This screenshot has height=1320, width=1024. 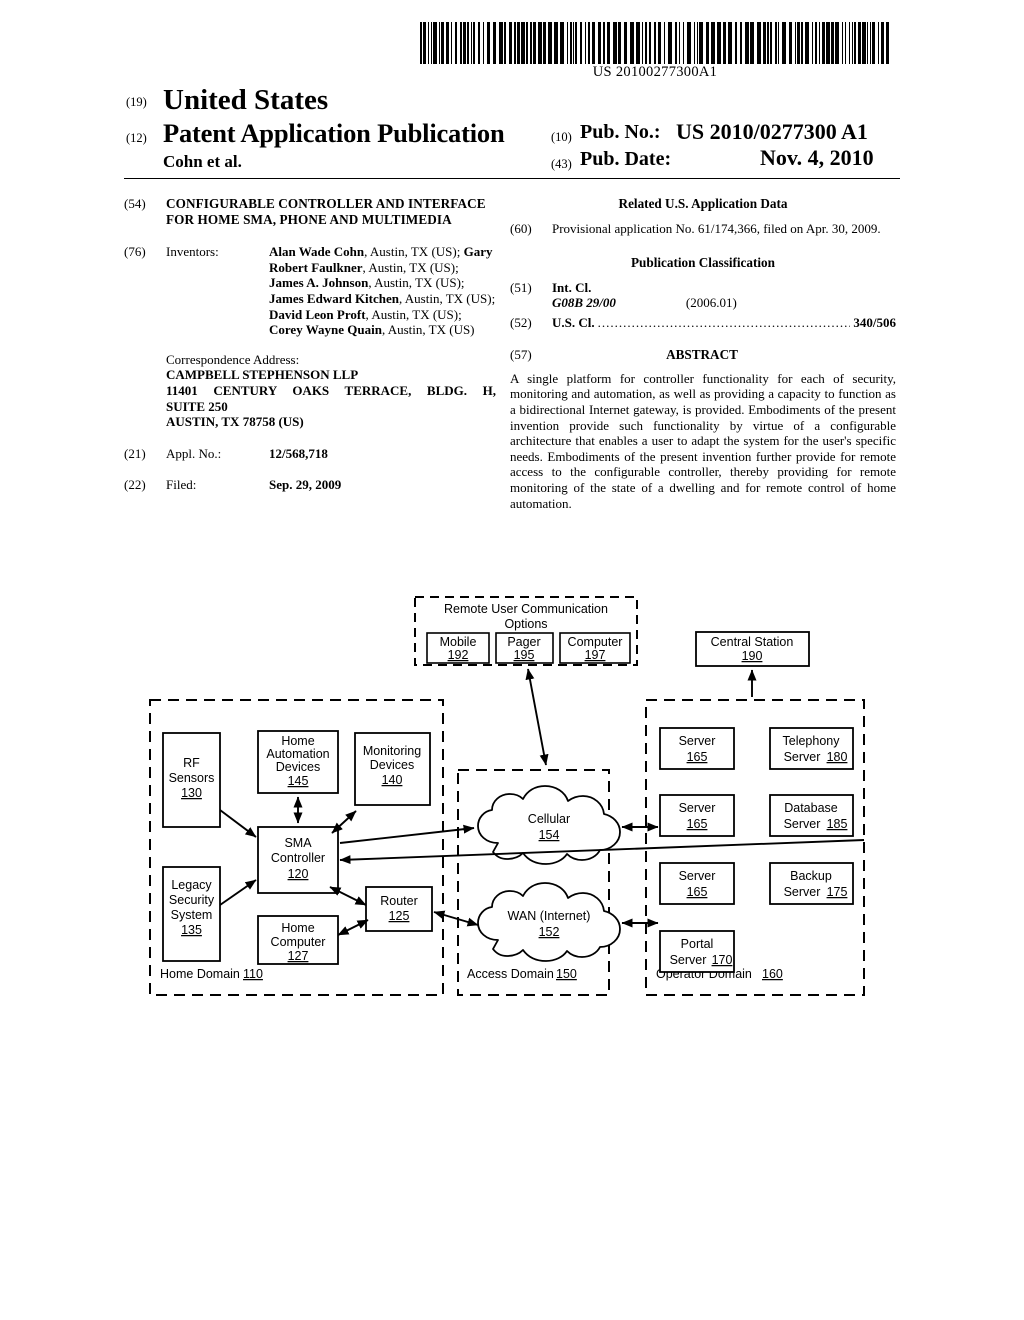 I want to click on arrow-home-computer-router, so click(x=353, y=927).